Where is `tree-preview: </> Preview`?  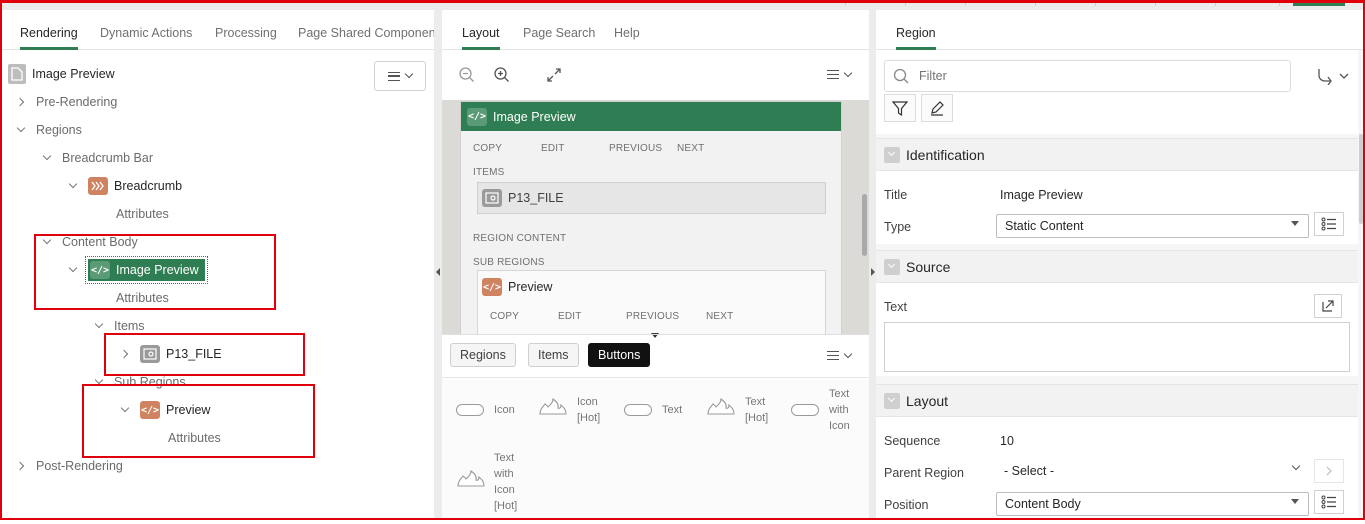 tree-preview: </> Preview is located at coordinates (165, 410).